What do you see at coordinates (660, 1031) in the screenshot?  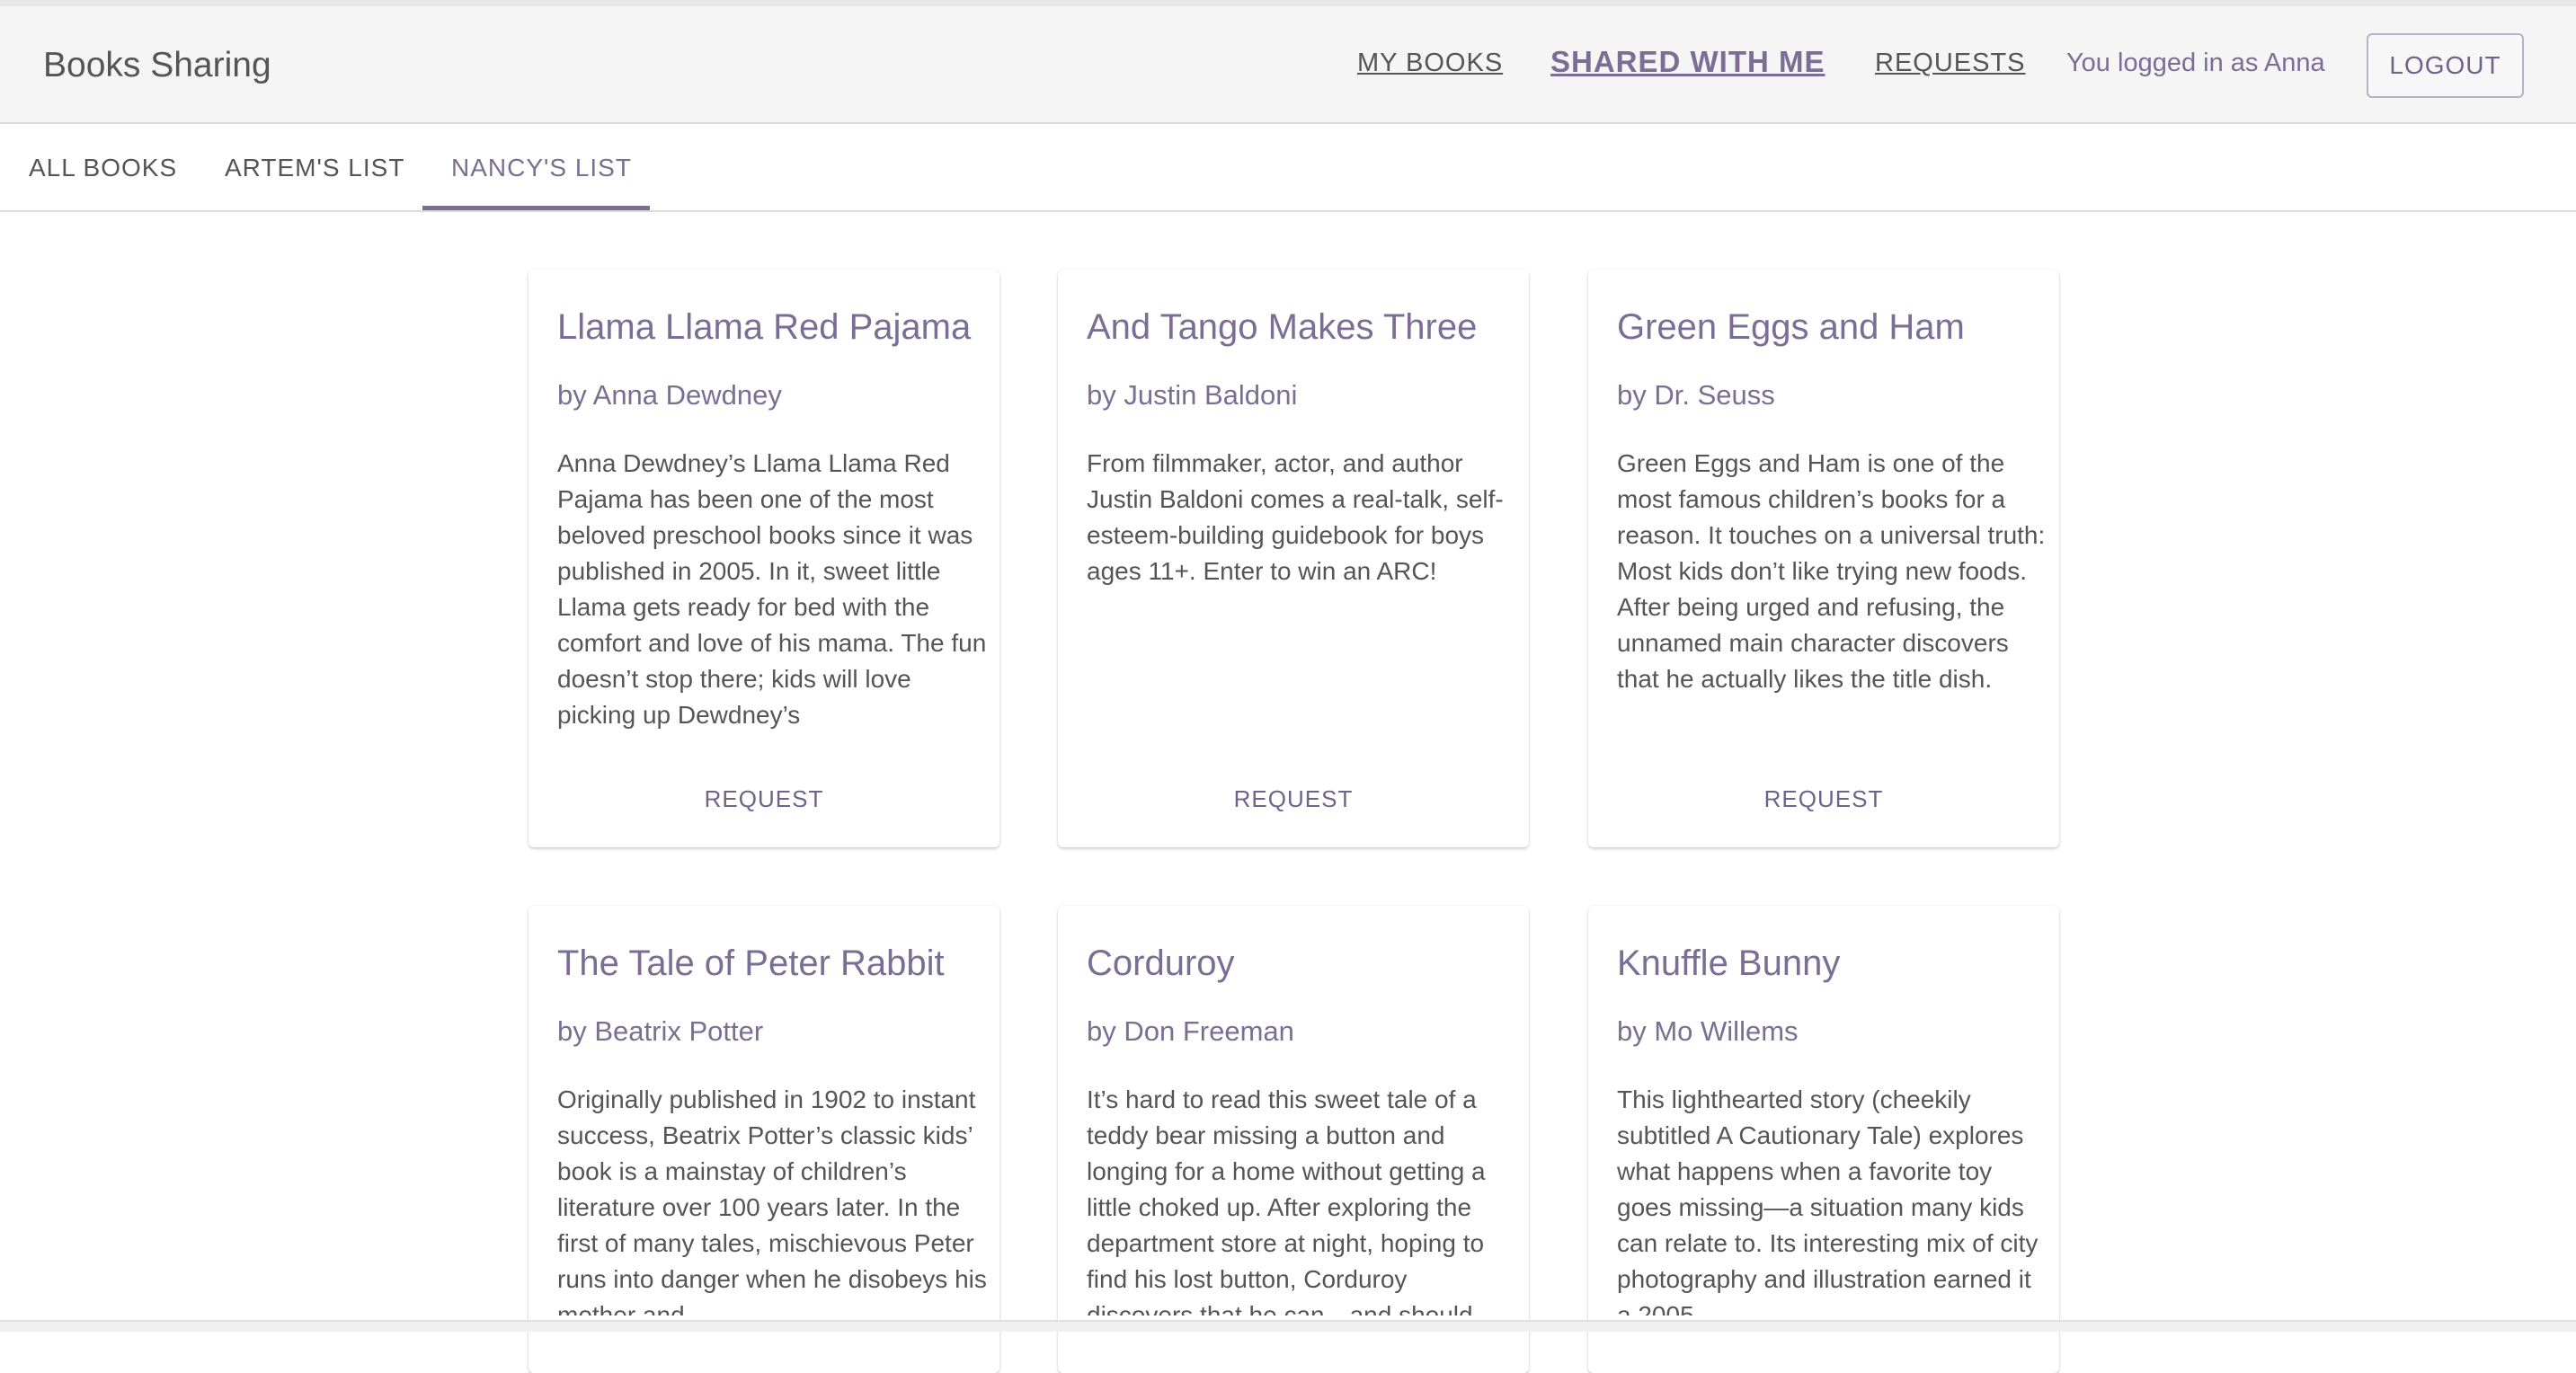 I see `book-author: by Beatrix Potter` at bounding box center [660, 1031].